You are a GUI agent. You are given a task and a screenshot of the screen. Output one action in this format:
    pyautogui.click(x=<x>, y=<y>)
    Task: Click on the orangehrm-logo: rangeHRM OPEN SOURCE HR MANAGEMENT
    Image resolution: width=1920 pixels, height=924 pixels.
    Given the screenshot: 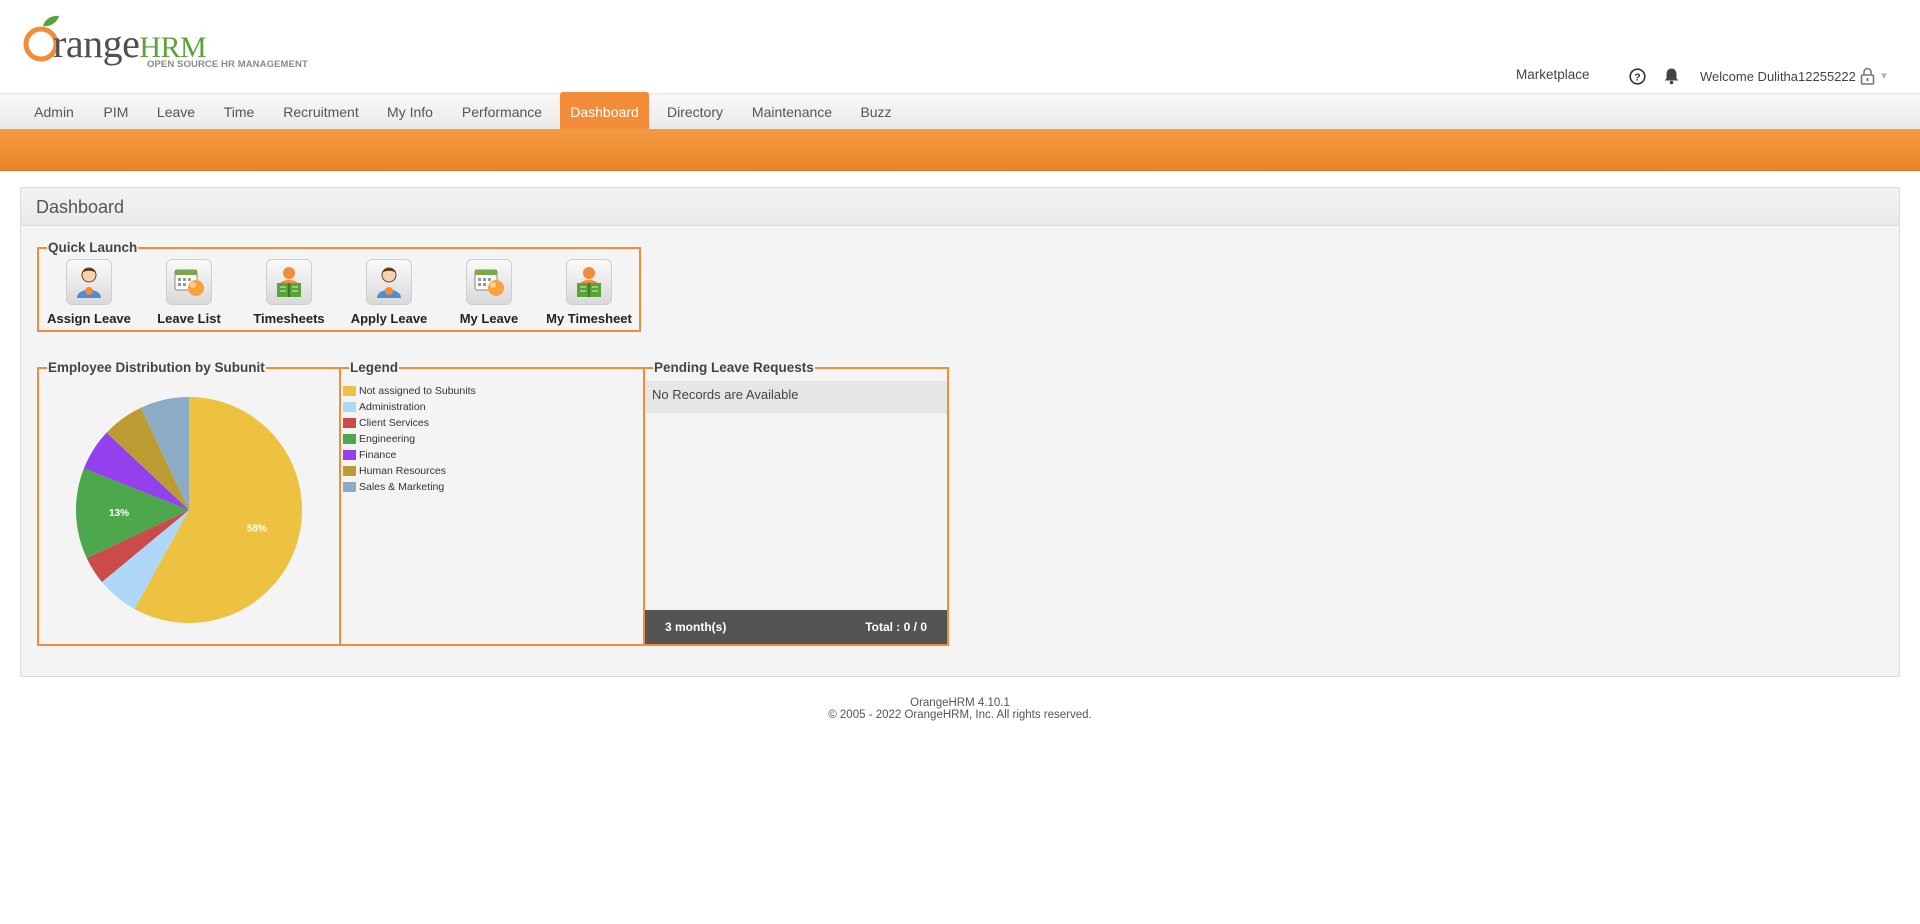 What is the action you would take?
    pyautogui.click(x=168, y=42)
    